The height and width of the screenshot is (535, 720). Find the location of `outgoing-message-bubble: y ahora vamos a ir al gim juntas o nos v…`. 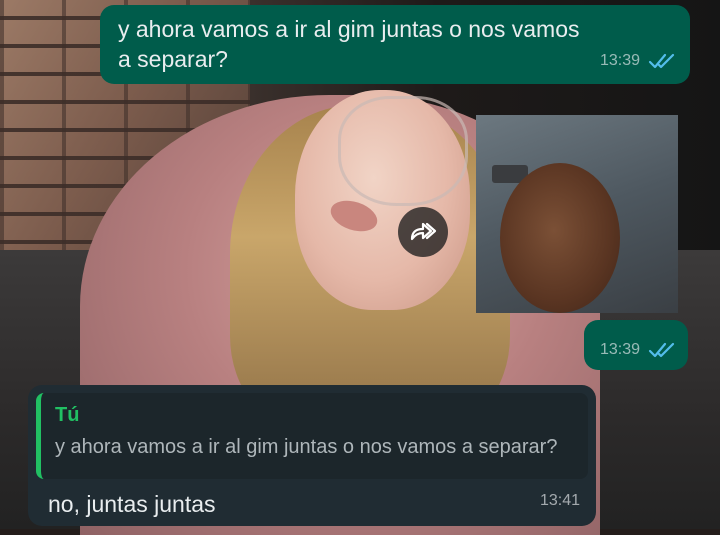

outgoing-message-bubble: y ahora vamos a ir al gim juntas o nos v… is located at coordinates (395, 44).